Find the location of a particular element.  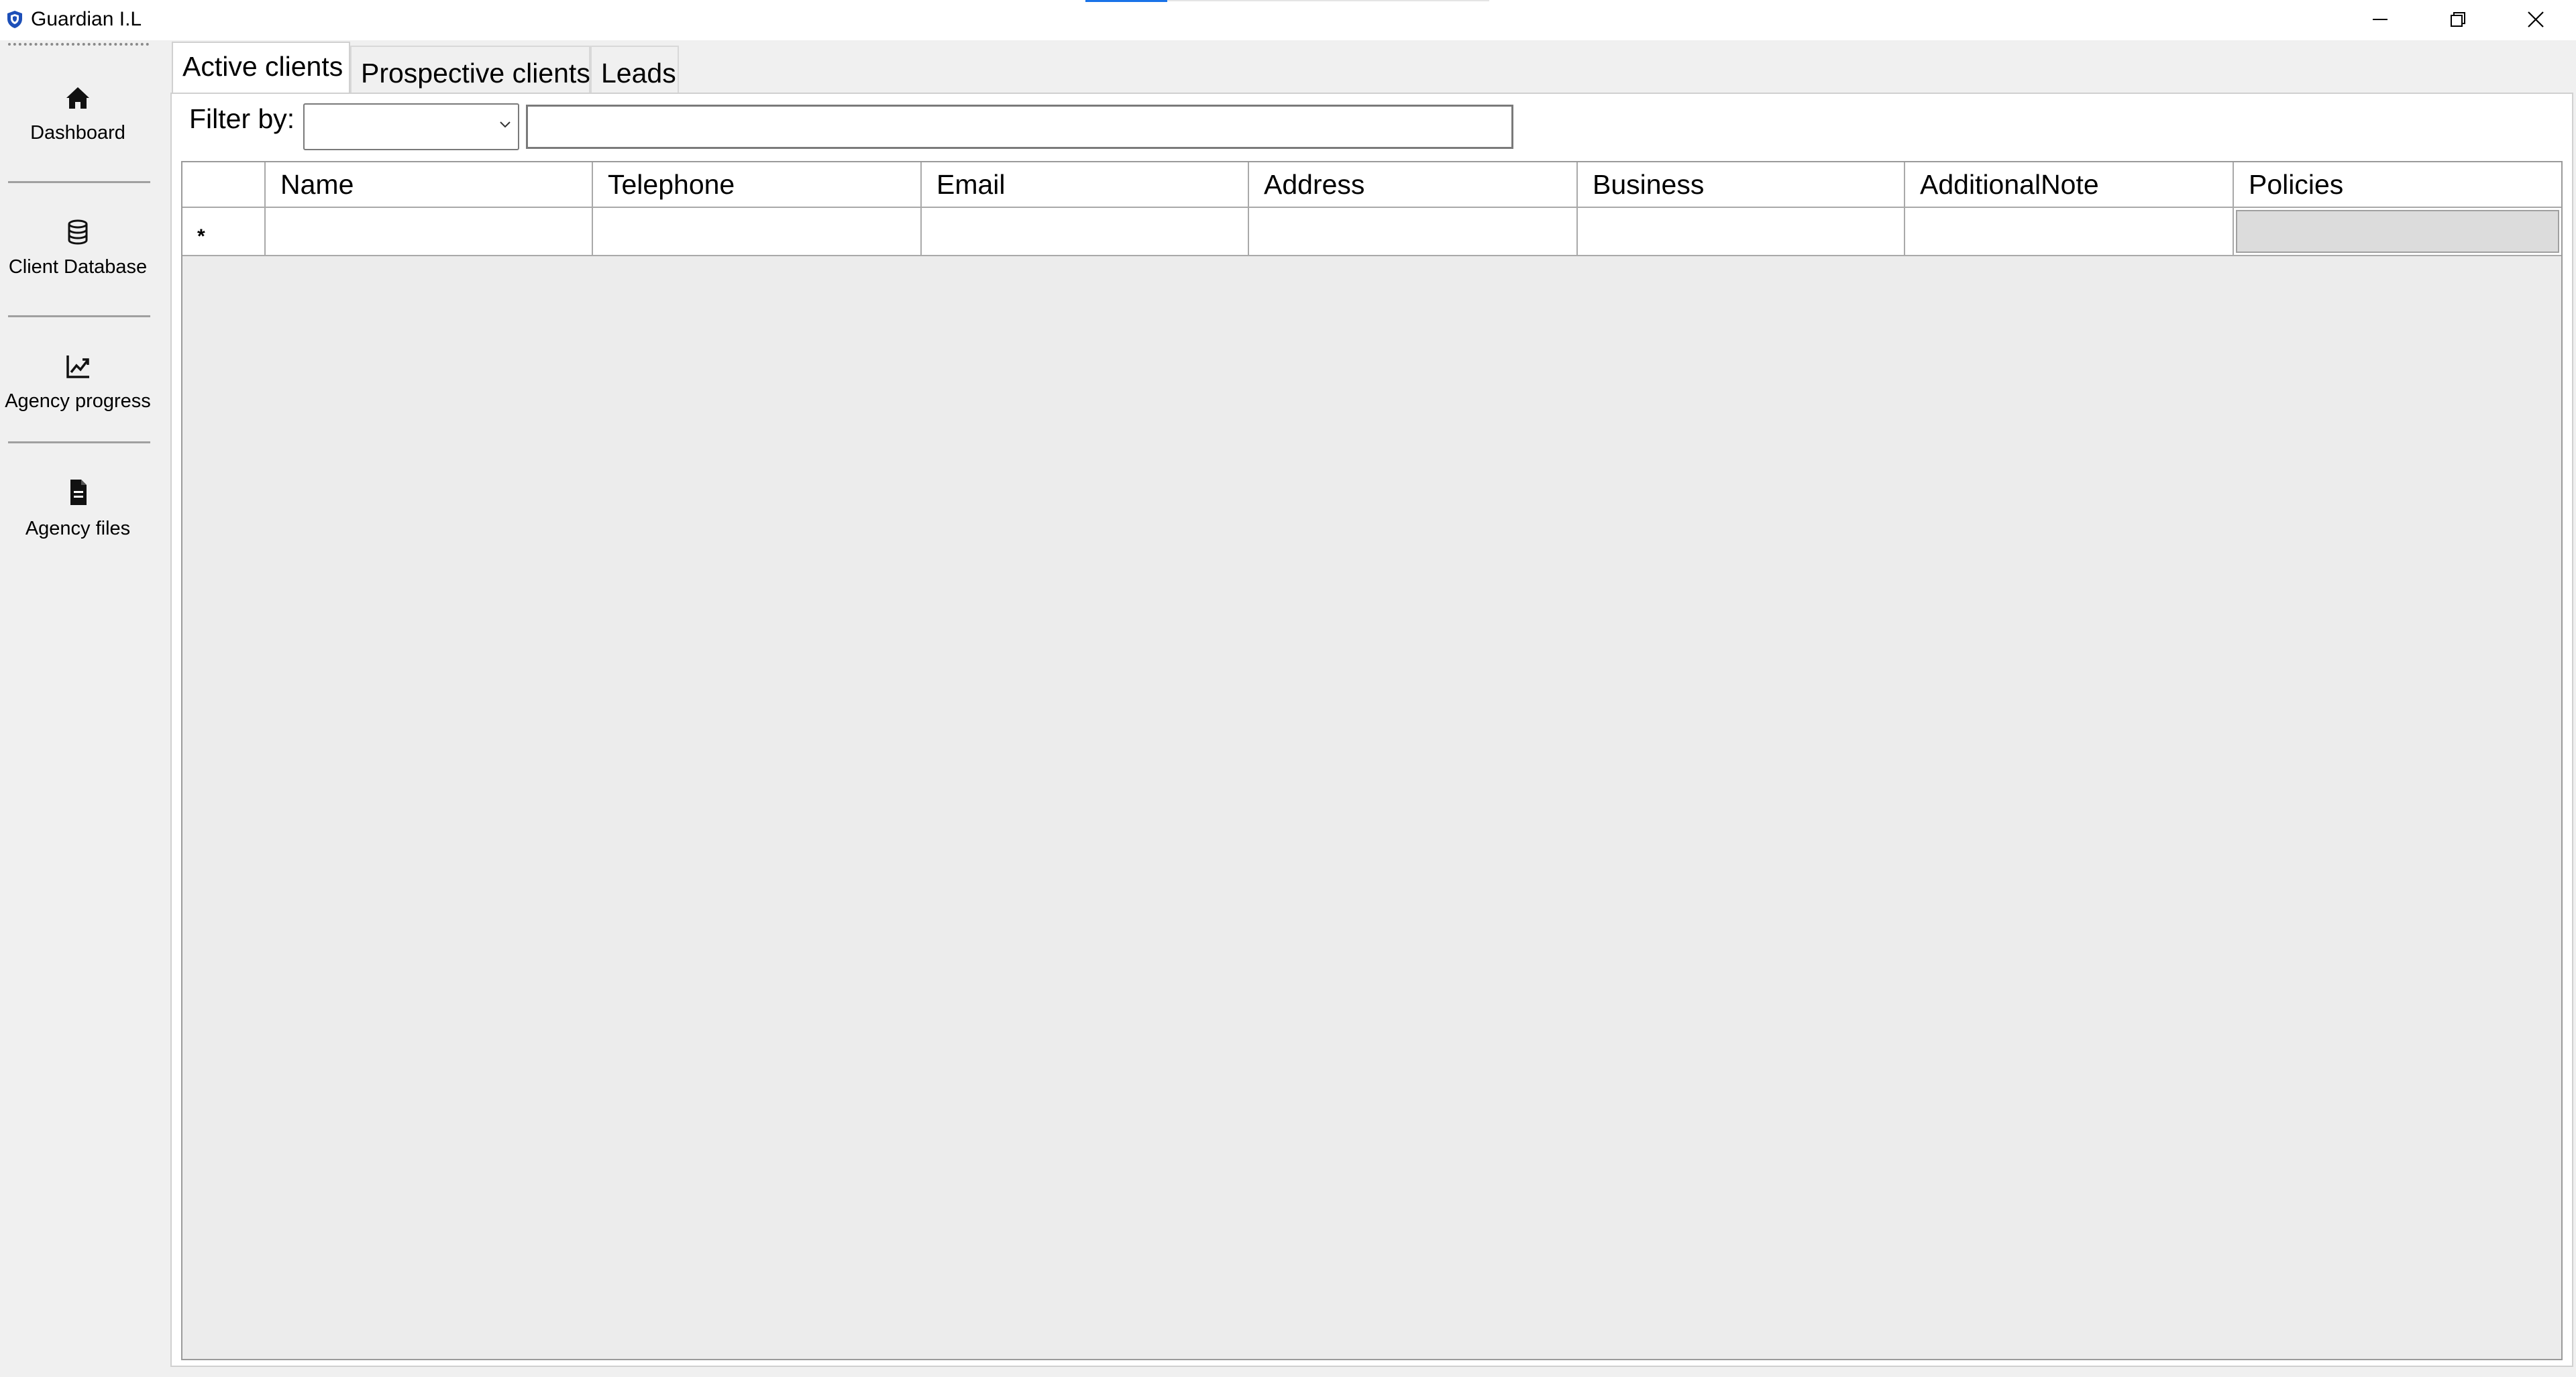

column-header-policies: Policies is located at coordinates (2397, 184).